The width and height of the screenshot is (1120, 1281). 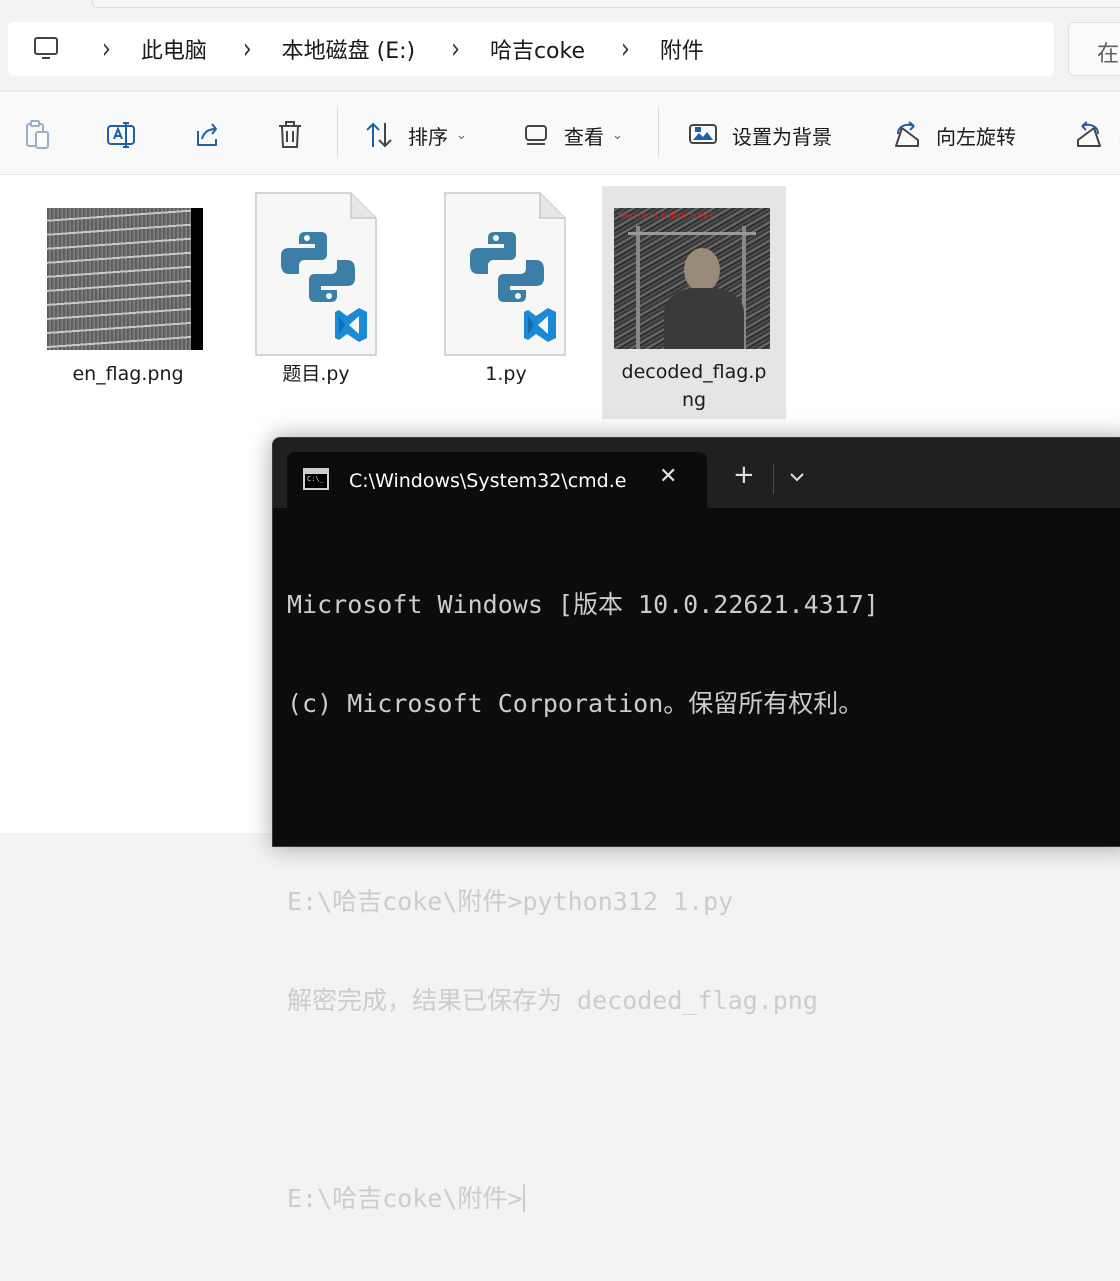 I want to click on image-thumbnail: flag{hello_hajimi_coke}, so click(x=692, y=278).